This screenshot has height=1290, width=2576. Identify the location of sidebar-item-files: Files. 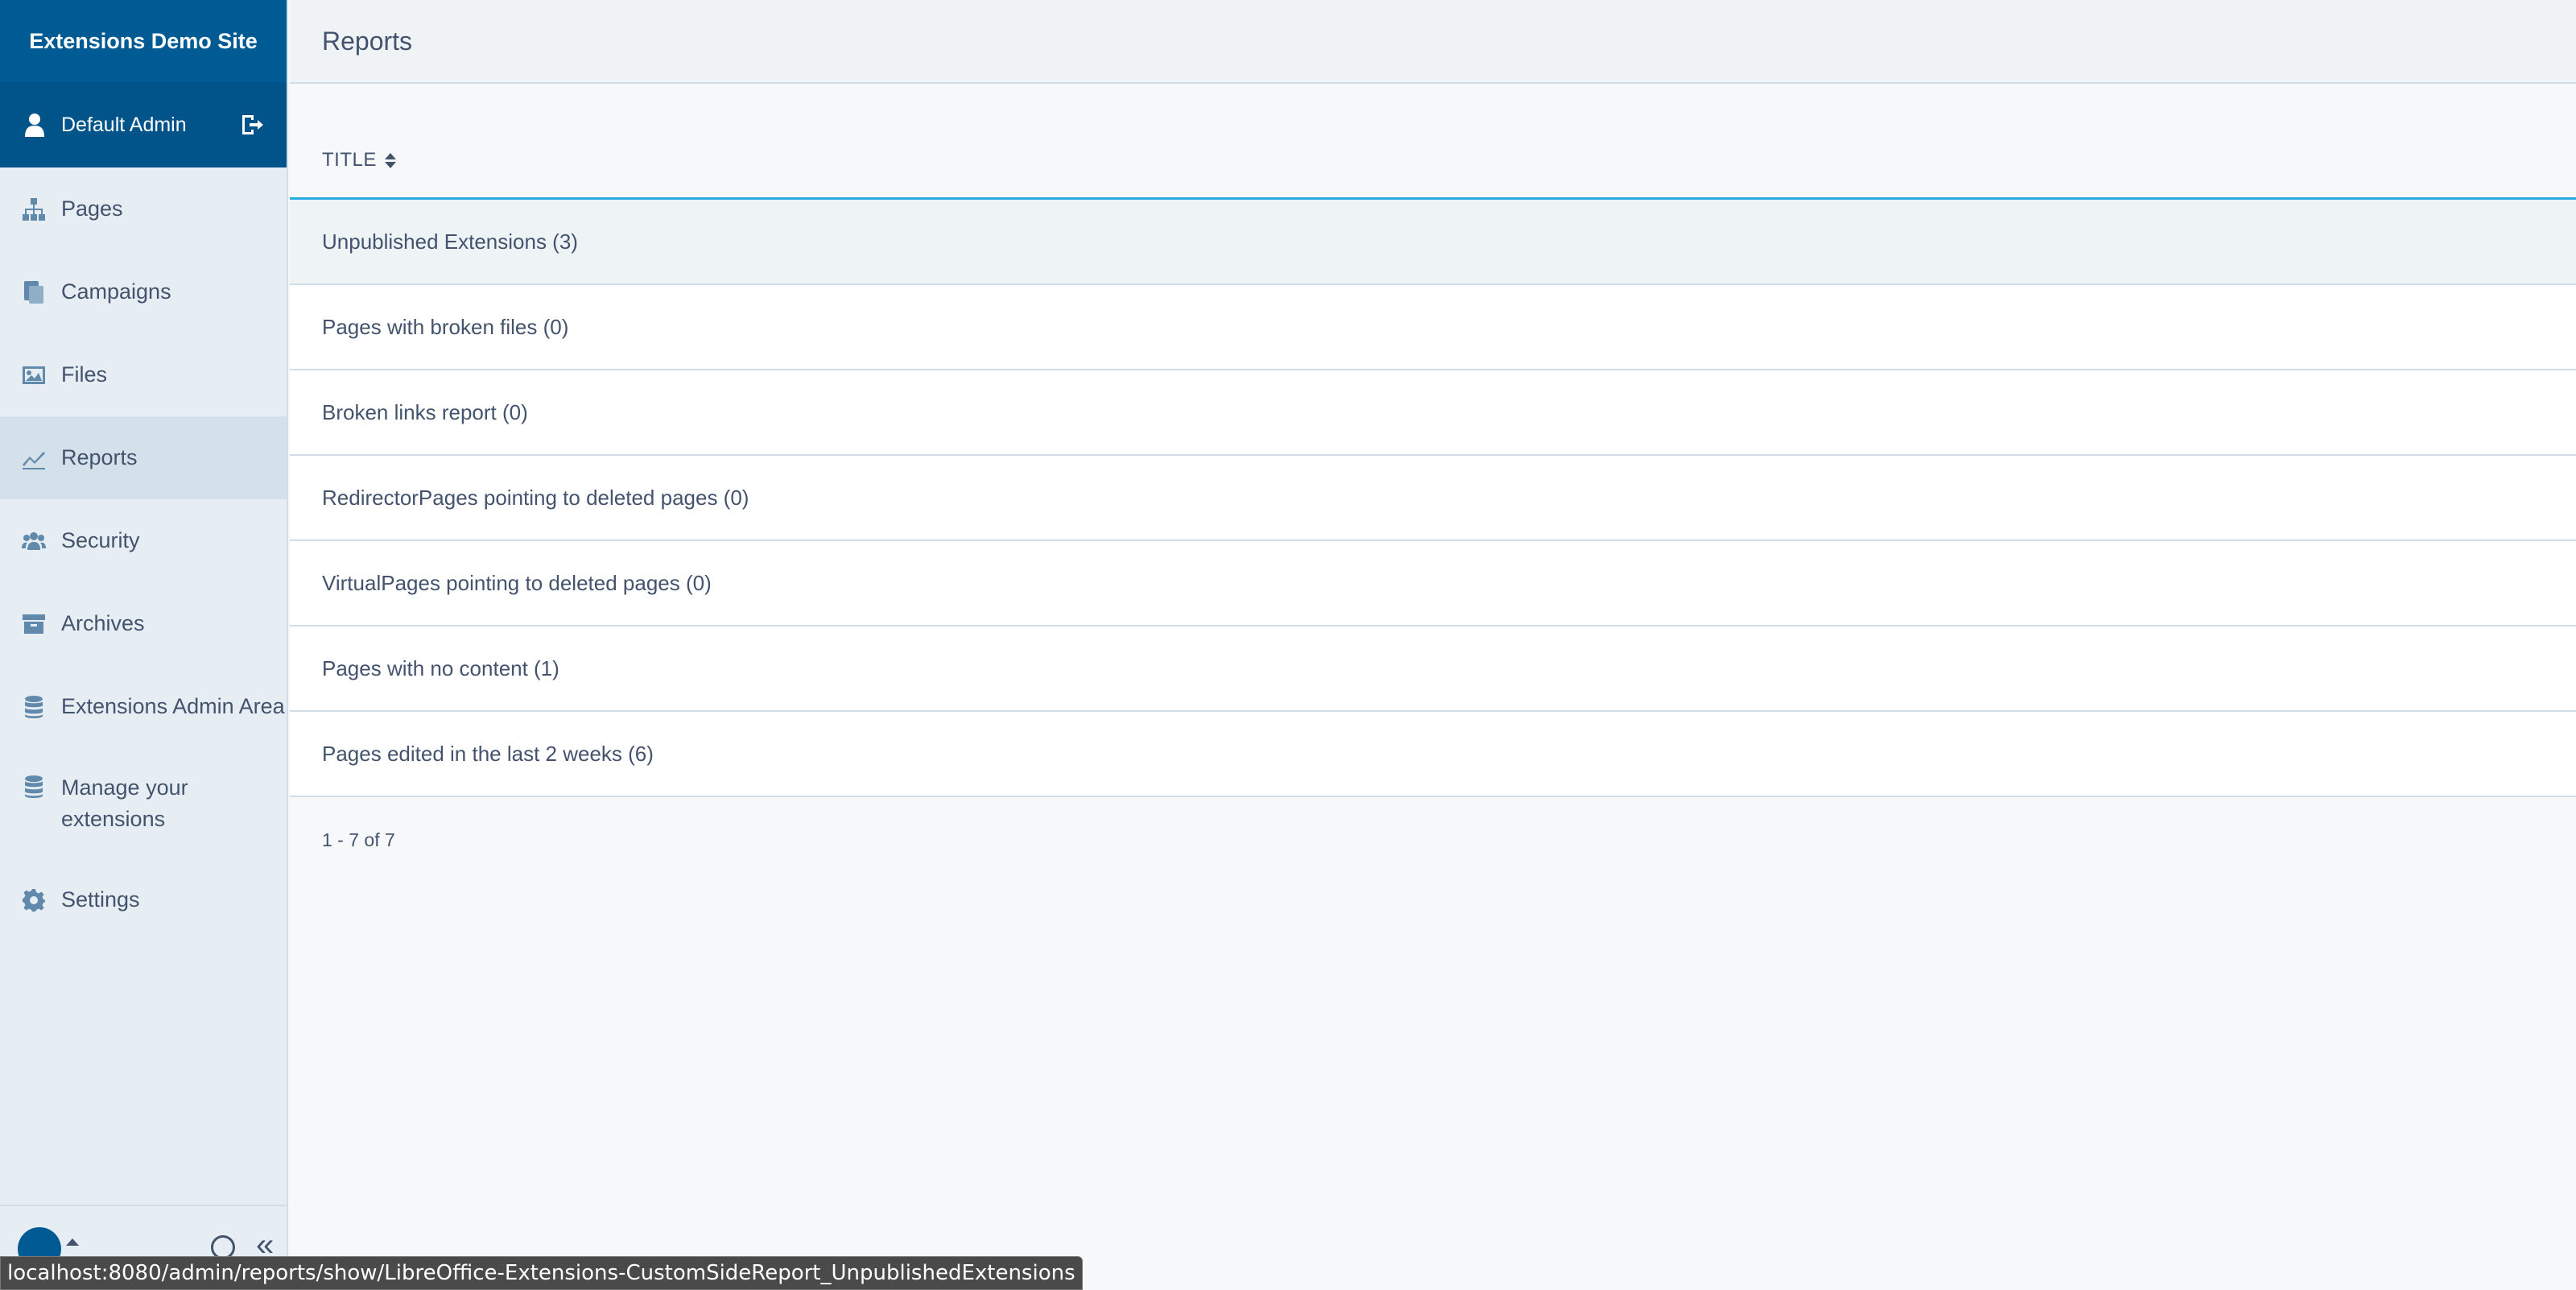
(143, 374).